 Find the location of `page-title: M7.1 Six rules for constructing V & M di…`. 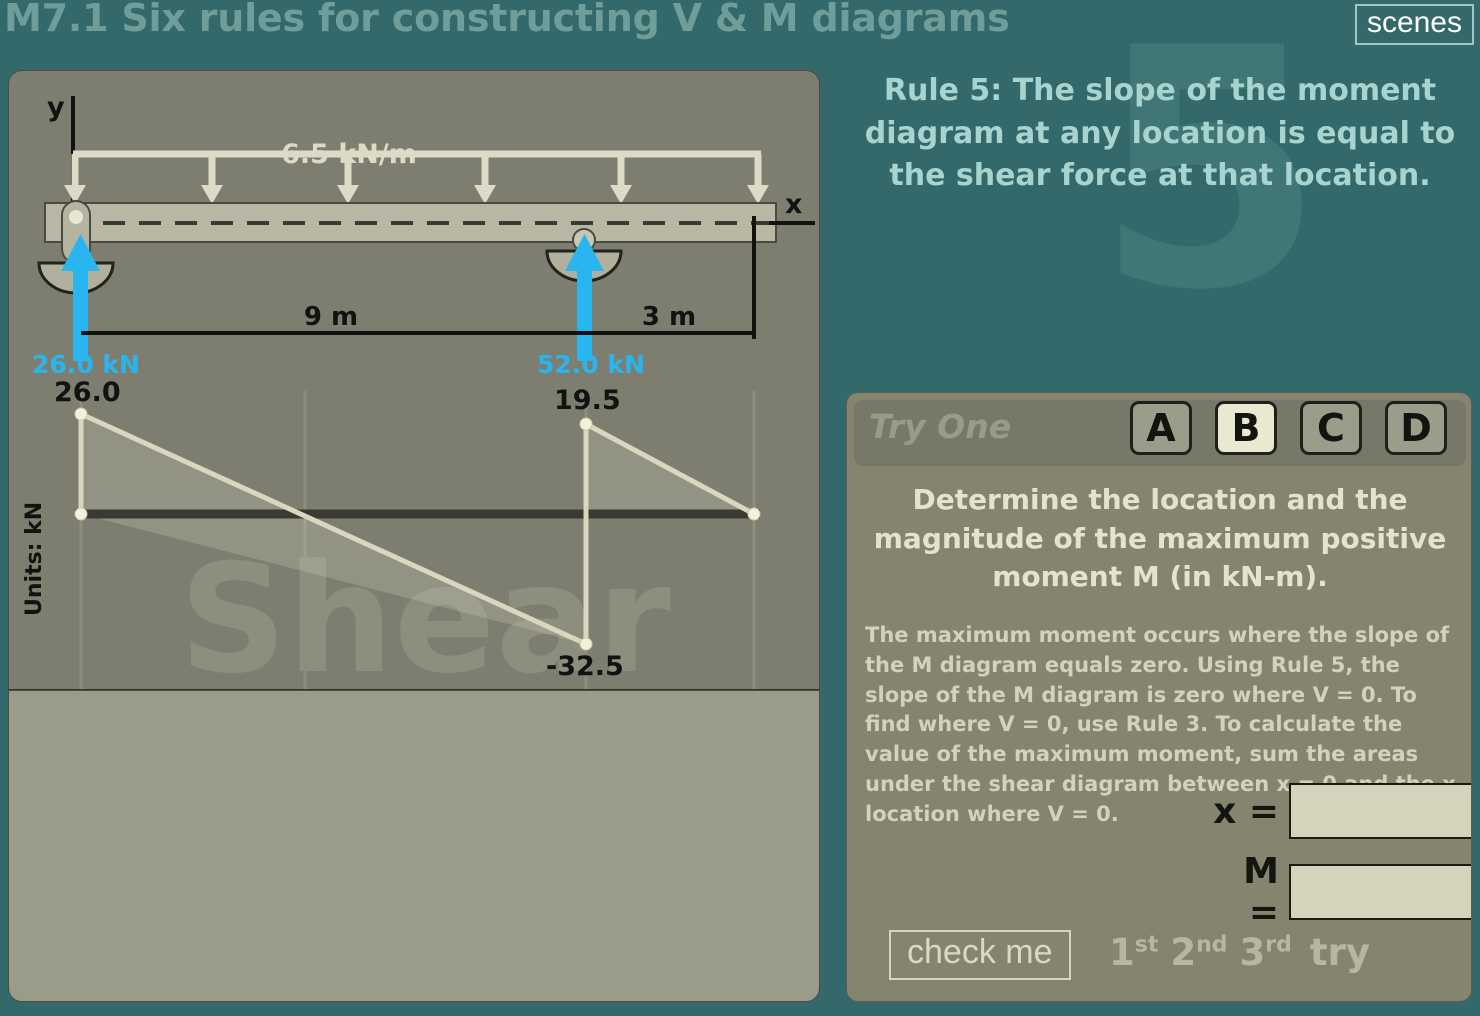

page-title: M7.1 Six rules for constructing V & M di… is located at coordinates (507, 20).